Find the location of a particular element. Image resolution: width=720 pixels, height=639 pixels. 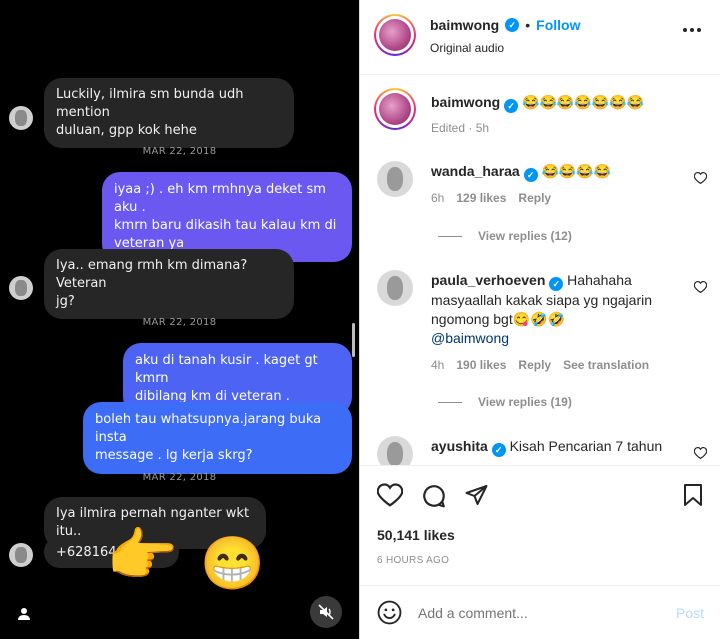

comment-text: 😂😂😂😂 is located at coordinates (576, 171).